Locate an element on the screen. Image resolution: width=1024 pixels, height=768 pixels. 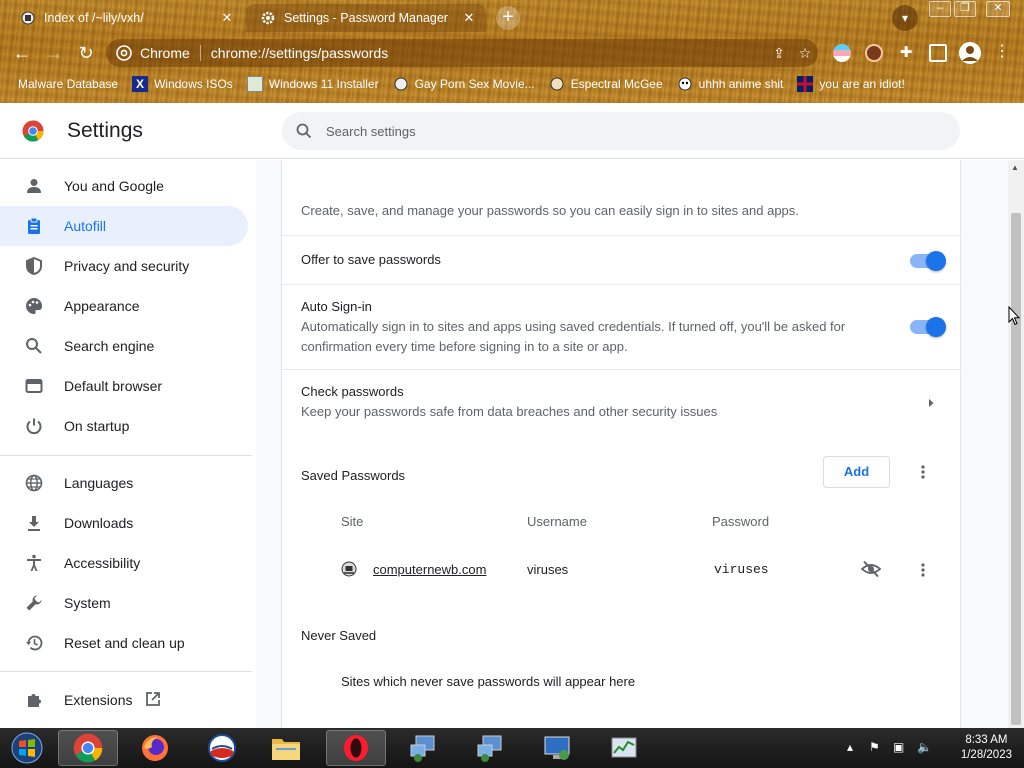
puzzle-icon: ✚ is located at coordinates (906, 53).